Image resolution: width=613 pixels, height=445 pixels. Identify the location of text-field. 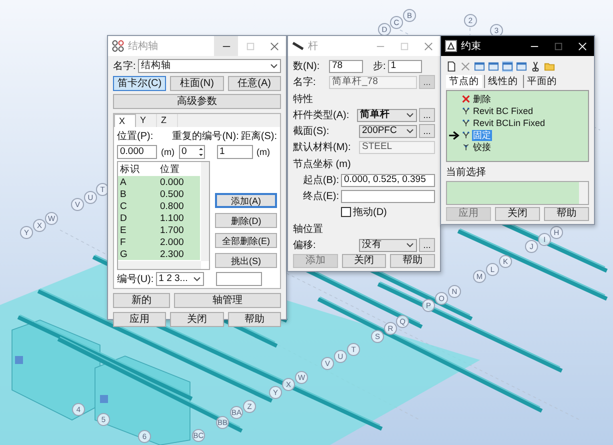
(239, 279).